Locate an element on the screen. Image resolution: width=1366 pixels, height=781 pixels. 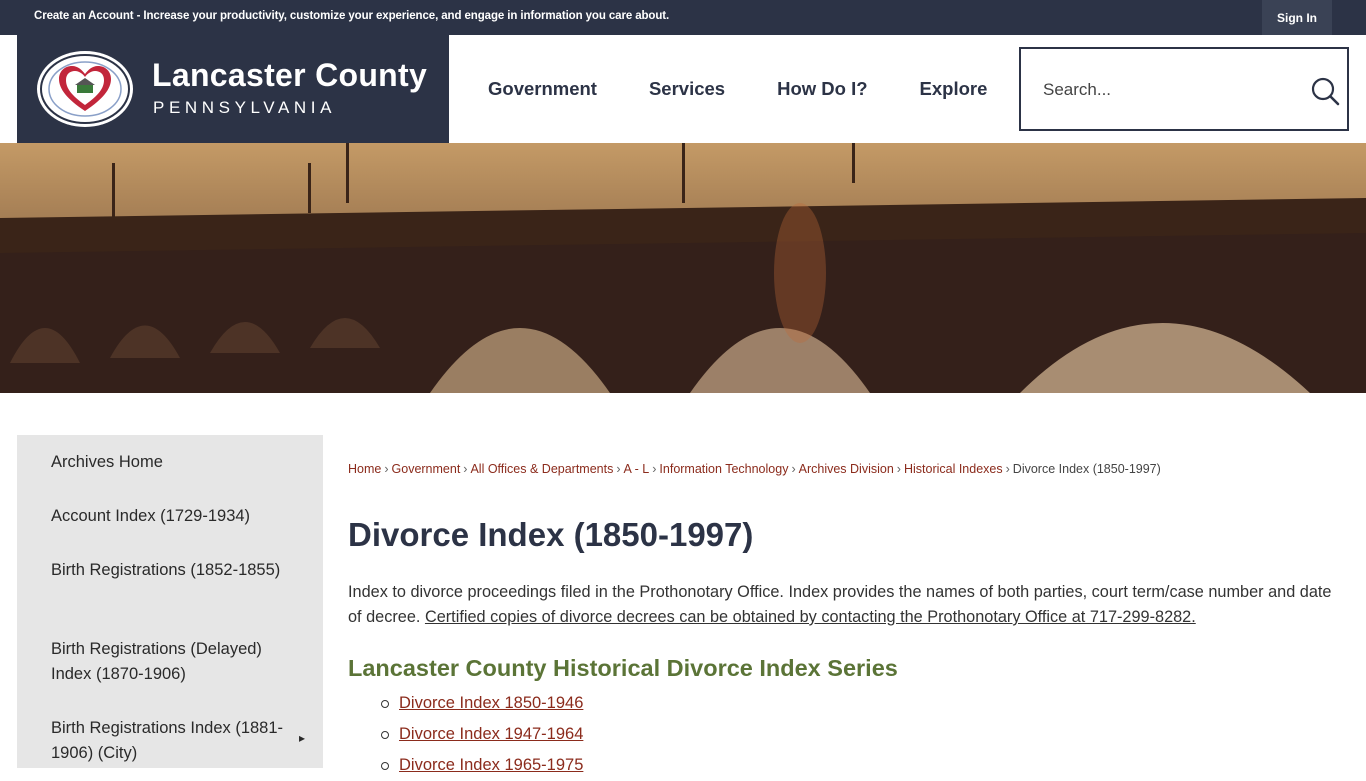
breadcrumb-historical-indexes: Historical Indexes is located at coordinates (953, 469).